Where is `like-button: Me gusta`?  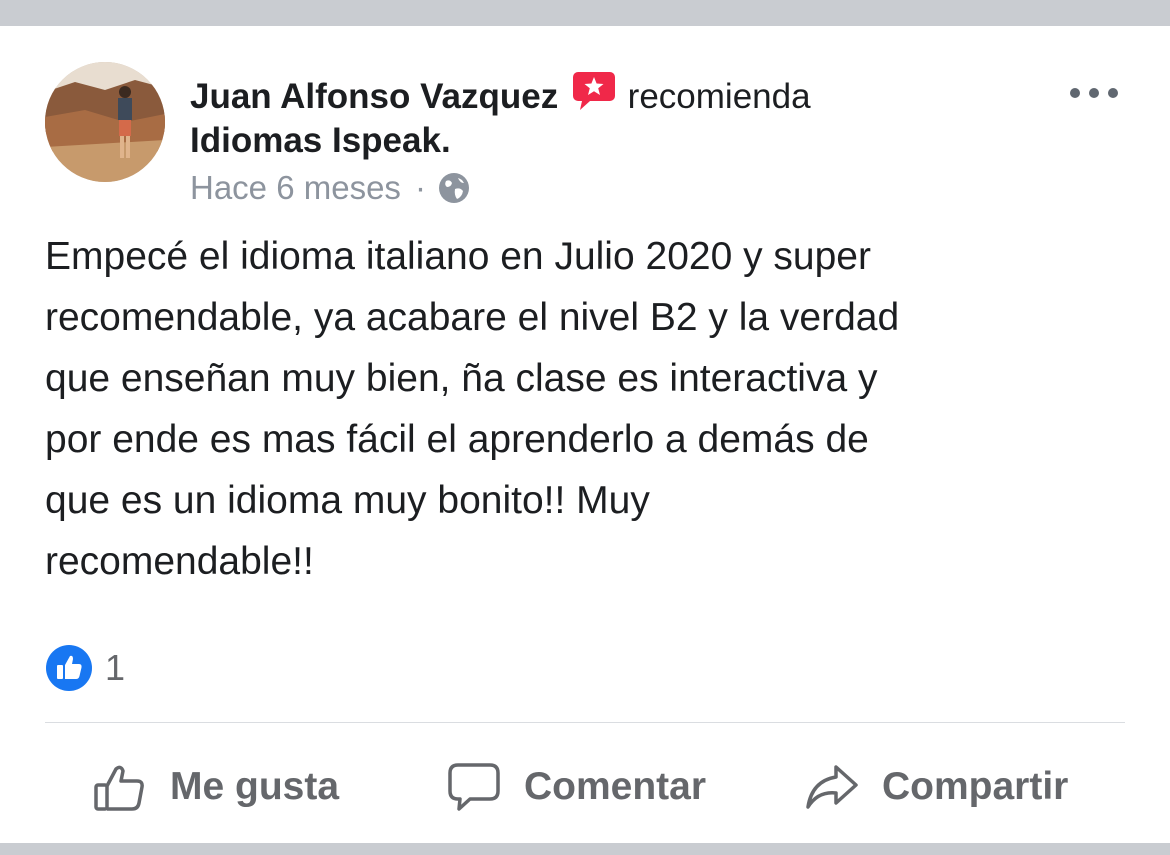 like-button: Me gusta is located at coordinates (215, 787).